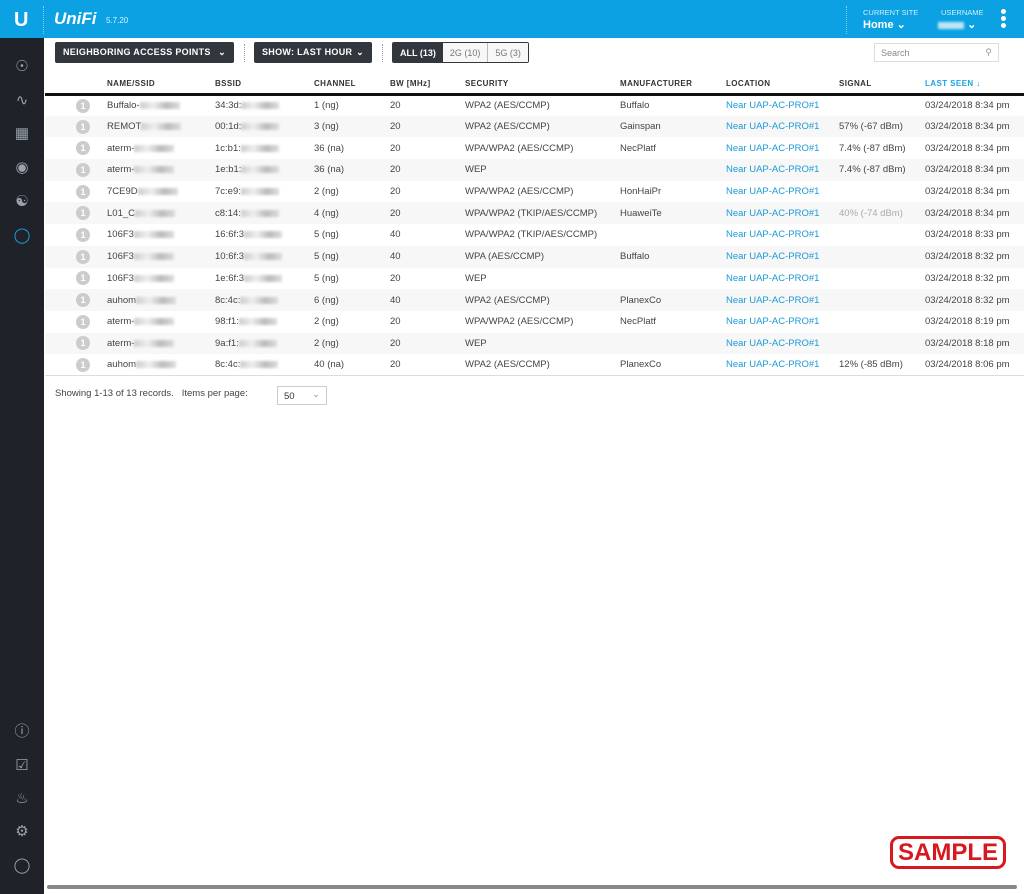 The image size is (1024, 894). Describe the element at coordinates (307, 52) in the screenshot. I see `time-range-label: SHOW: LAST HOUR` at that location.